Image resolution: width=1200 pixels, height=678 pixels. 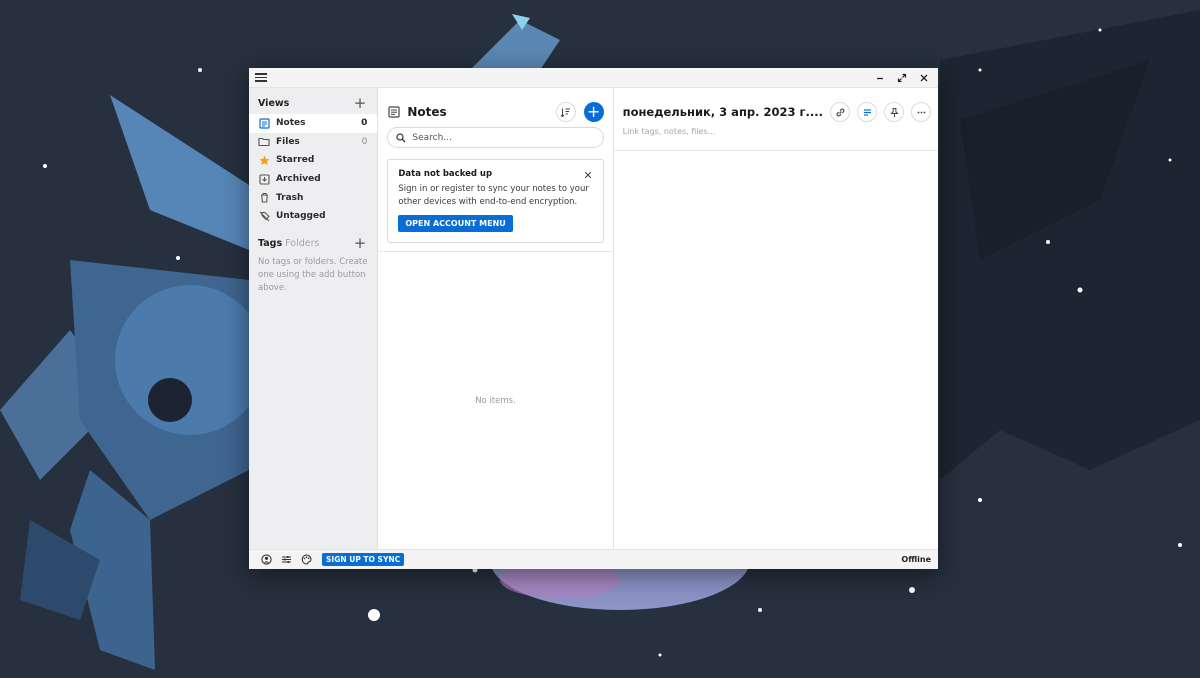 What do you see at coordinates (587, 175) in the screenshot?
I see `close-icon: ✕` at bounding box center [587, 175].